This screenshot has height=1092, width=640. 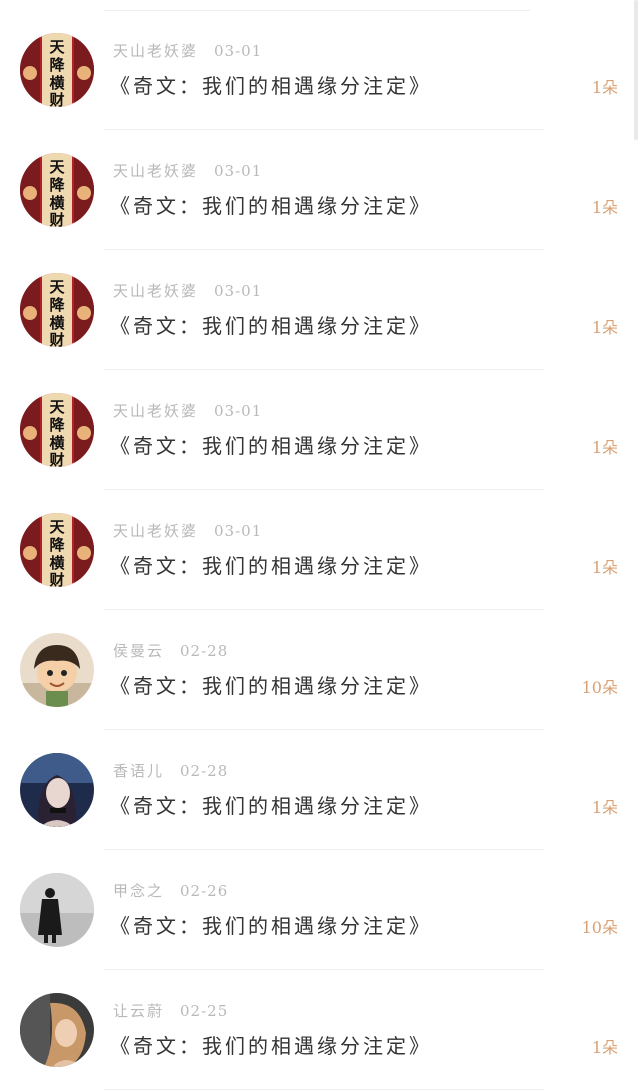 I want to click on author-name: 侯曼云, so click(x=138, y=651).